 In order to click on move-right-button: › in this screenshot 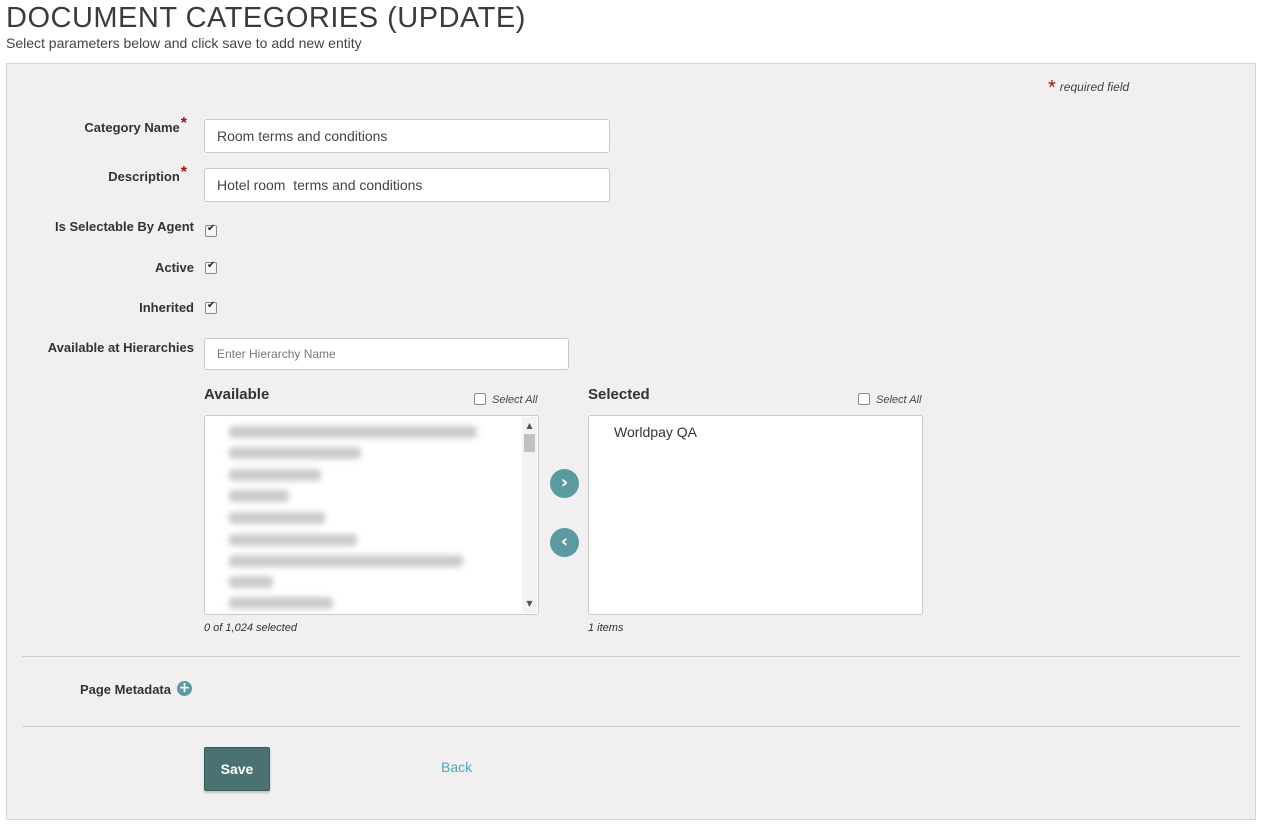, I will do `click(564, 483)`.